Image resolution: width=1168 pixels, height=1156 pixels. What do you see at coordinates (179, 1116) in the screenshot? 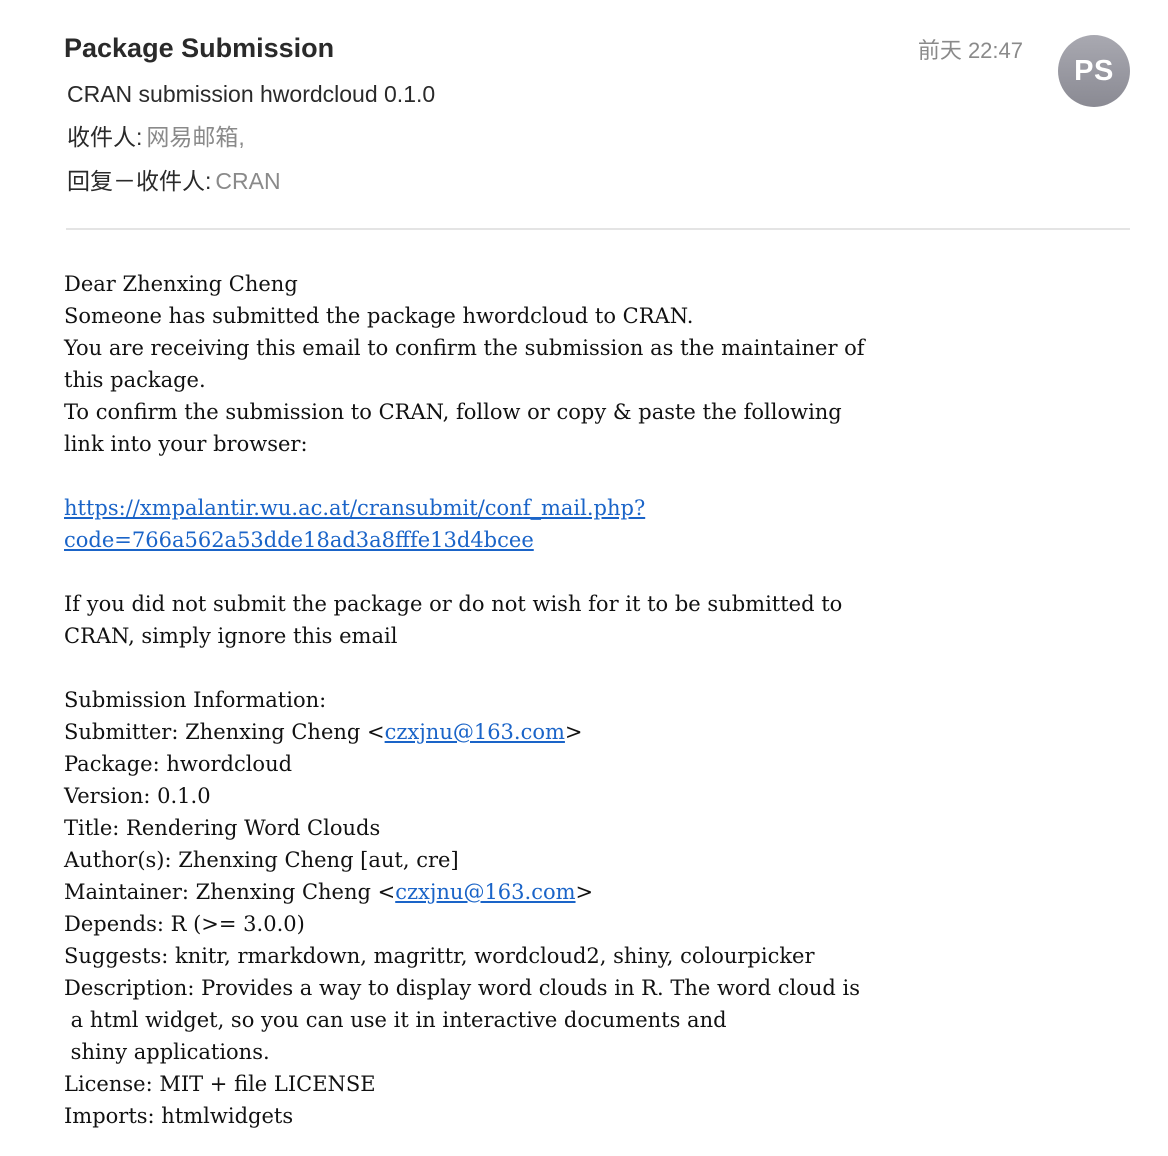
I see `imports-line: Imports: htmlwidgets` at bounding box center [179, 1116].